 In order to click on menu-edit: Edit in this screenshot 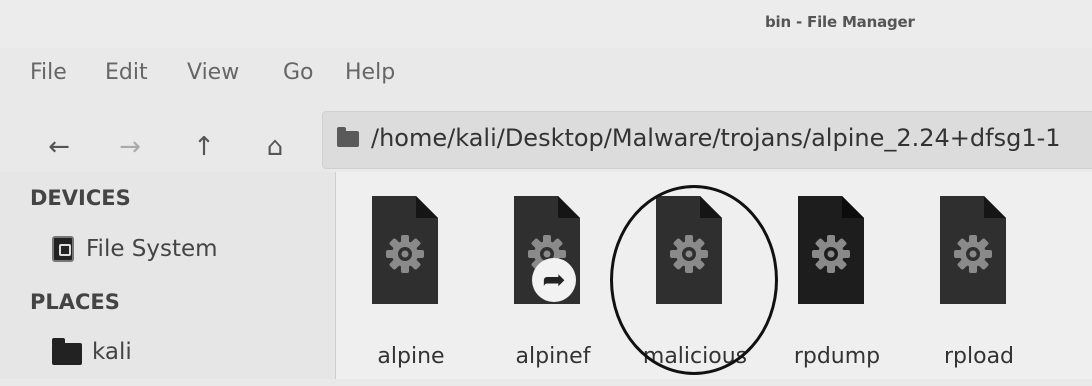, I will do `click(126, 72)`.